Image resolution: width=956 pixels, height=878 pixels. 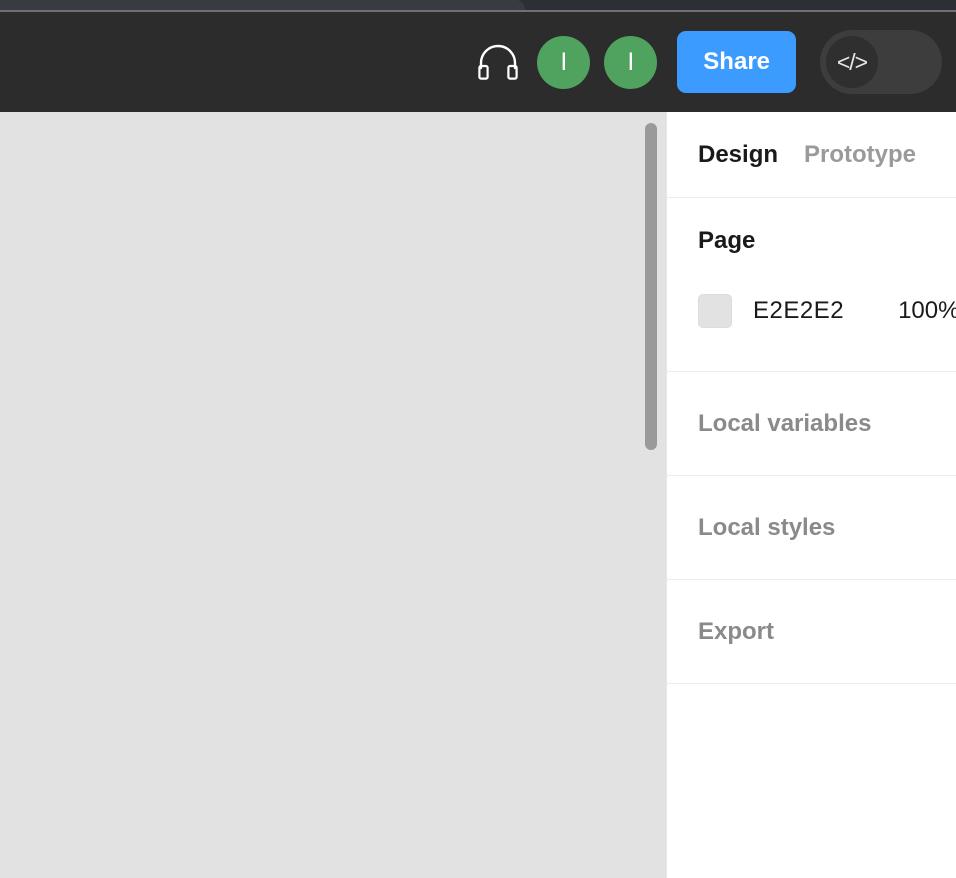 I want to click on code-icon: </>, so click(x=852, y=62).